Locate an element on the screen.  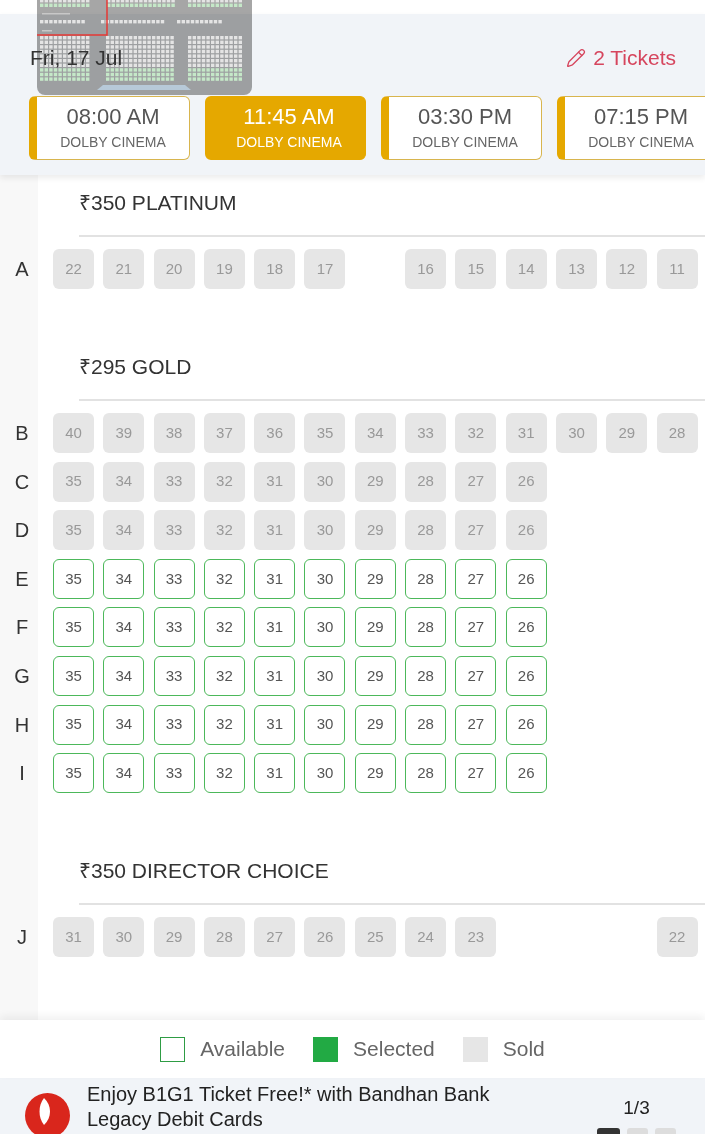
showtime-button: 11:45 AM DOLBY CINEMA is located at coordinates (285, 128).